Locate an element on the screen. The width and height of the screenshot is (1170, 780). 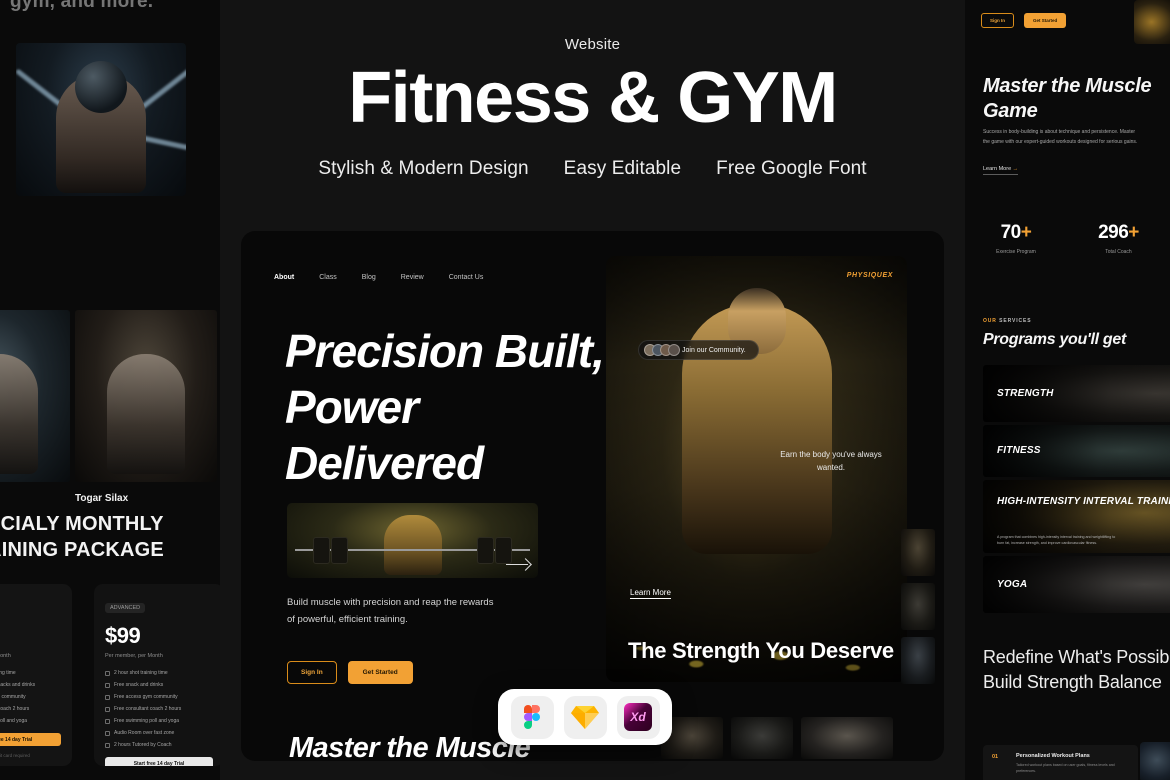
service-card-fitness: FITNESS is located at coordinates (1076, 451).